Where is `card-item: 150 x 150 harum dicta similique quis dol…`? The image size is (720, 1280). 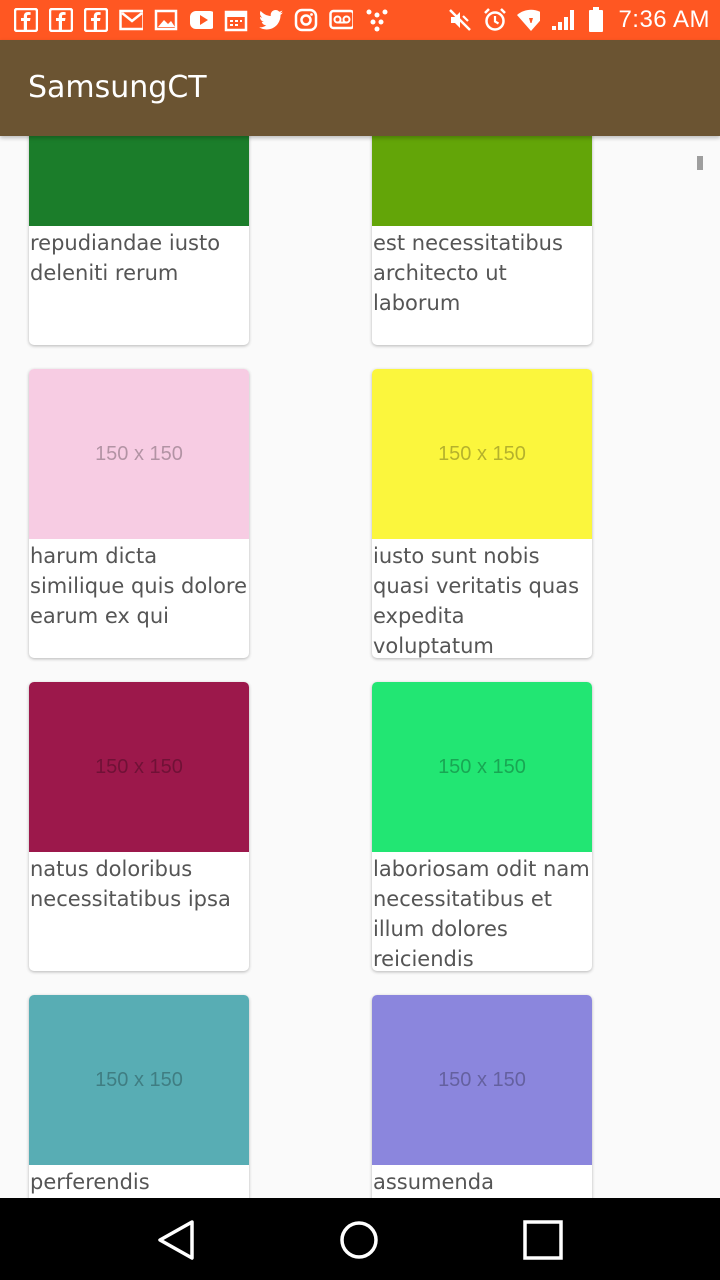 card-item: 150 x 150 harum dicta similique quis dol… is located at coordinates (139, 513).